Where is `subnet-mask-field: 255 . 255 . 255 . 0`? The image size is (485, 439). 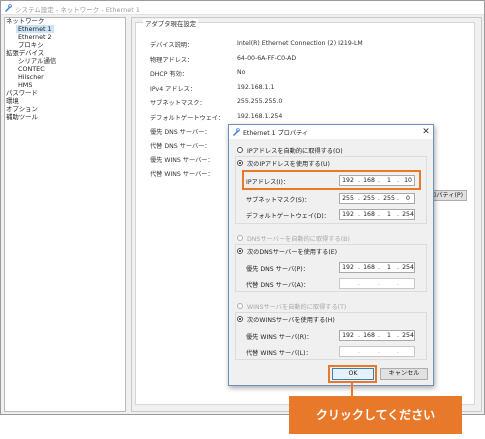
subnet-mask-field: 255 . 255 . 255 . 0 is located at coordinates (377, 198).